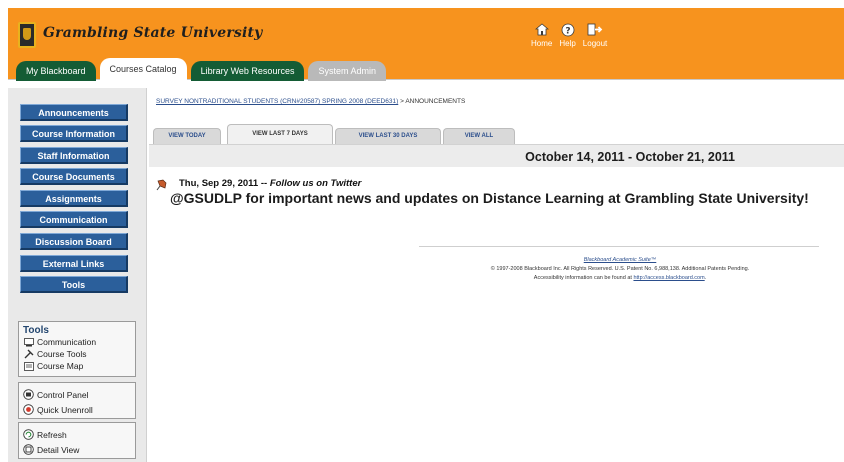 The height and width of the screenshot is (462, 844). I want to click on tab-my-blackboard: My Blackboard, so click(56, 71).